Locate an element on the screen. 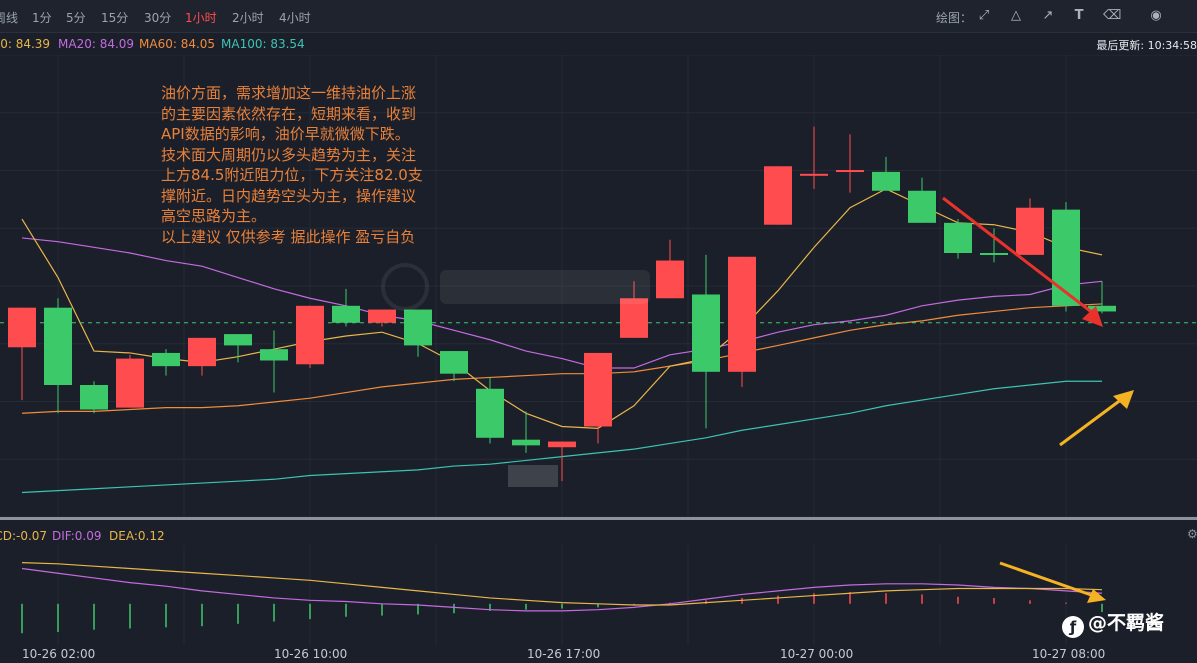 Image resolution: width=1197 pixels, height=663 pixels. text-tool-icon: T is located at coordinates (1079, 16).